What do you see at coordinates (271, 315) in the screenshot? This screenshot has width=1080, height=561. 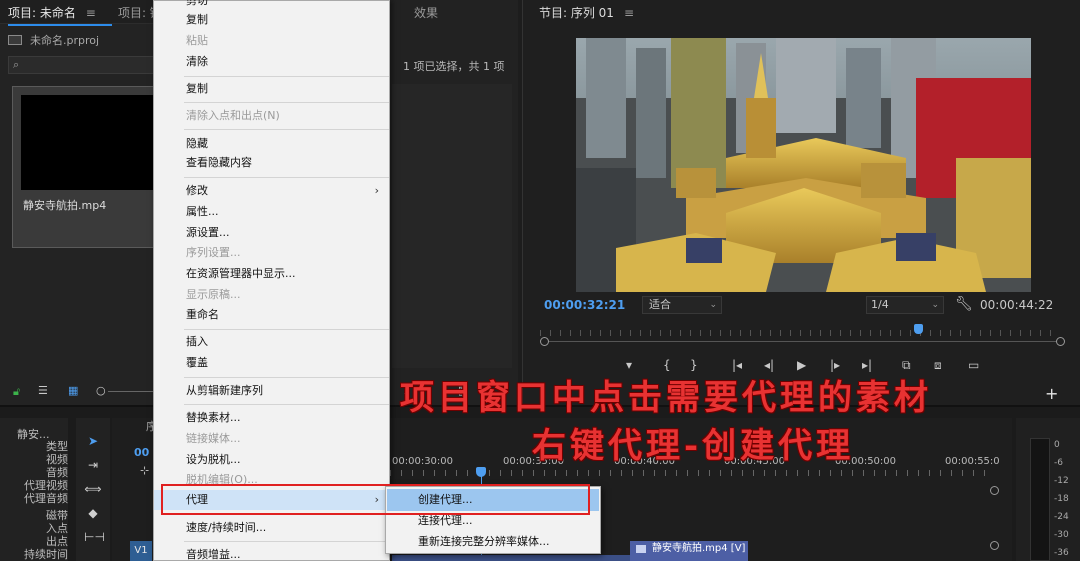 I see `menu-item: 重命名` at bounding box center [271, 315].